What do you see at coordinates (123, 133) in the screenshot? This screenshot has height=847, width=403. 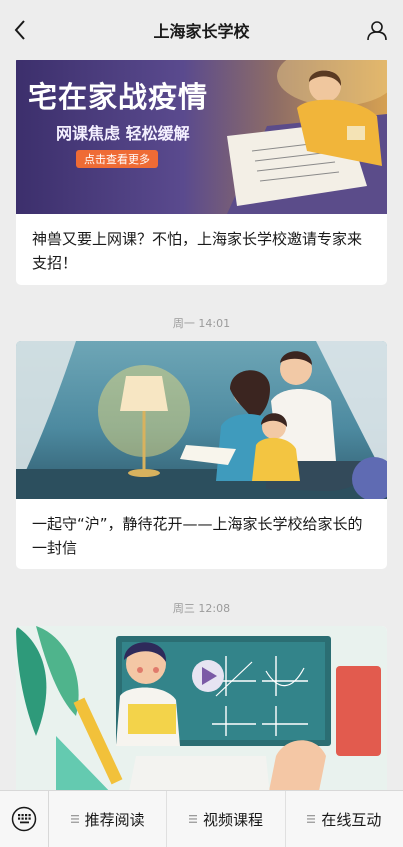 I see `banner-subline: 网课焦虑 轻松缓解` at bounding box center [123, 133].